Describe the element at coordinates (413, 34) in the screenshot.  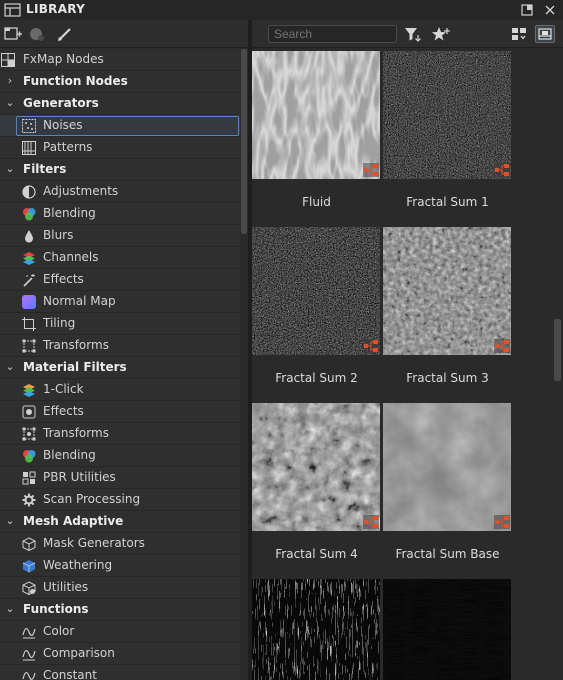
I see `filter-icon` at that location.